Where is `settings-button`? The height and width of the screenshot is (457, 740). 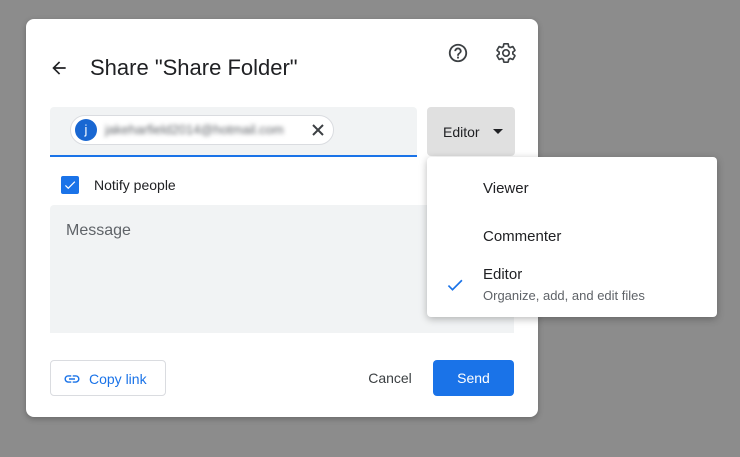 settings-button is located at coordinates (506, 53).